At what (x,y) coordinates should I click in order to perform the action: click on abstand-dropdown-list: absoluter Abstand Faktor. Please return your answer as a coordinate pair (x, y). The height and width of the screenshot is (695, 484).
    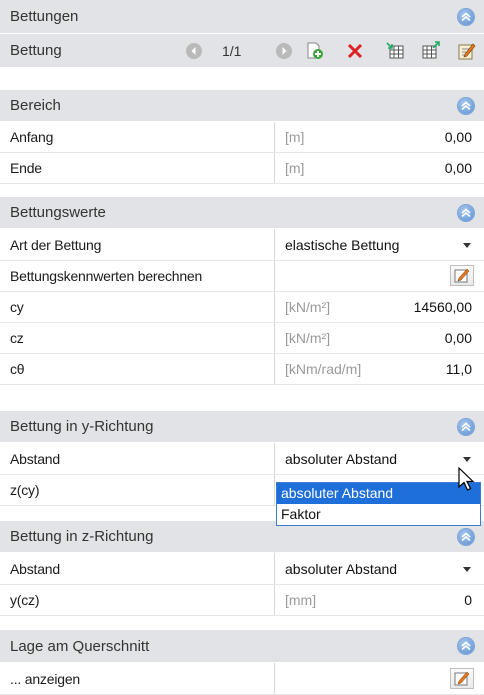
    Looking at the image, I should click on (378, 504).